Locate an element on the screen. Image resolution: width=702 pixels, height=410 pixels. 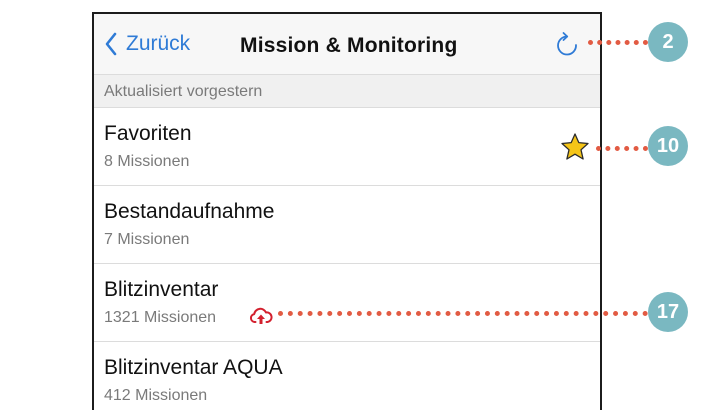
cloud-upload-icon is located at coordinates (261, 316).